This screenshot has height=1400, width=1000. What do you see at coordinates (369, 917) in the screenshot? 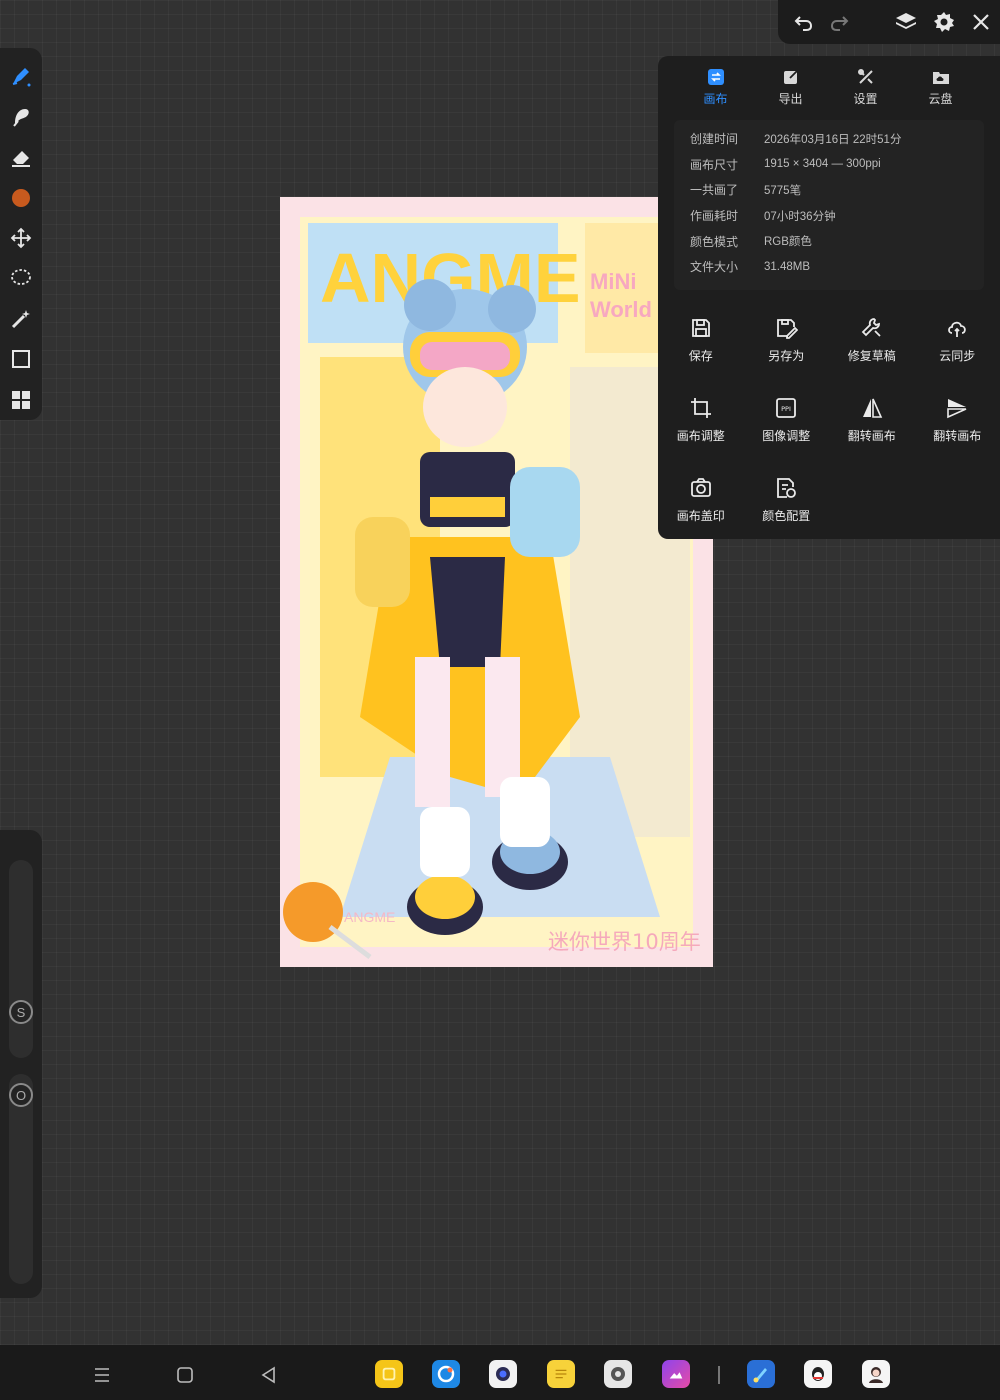
I see `artwork-signature-text: ANGME` at bounding box center [369, 917].